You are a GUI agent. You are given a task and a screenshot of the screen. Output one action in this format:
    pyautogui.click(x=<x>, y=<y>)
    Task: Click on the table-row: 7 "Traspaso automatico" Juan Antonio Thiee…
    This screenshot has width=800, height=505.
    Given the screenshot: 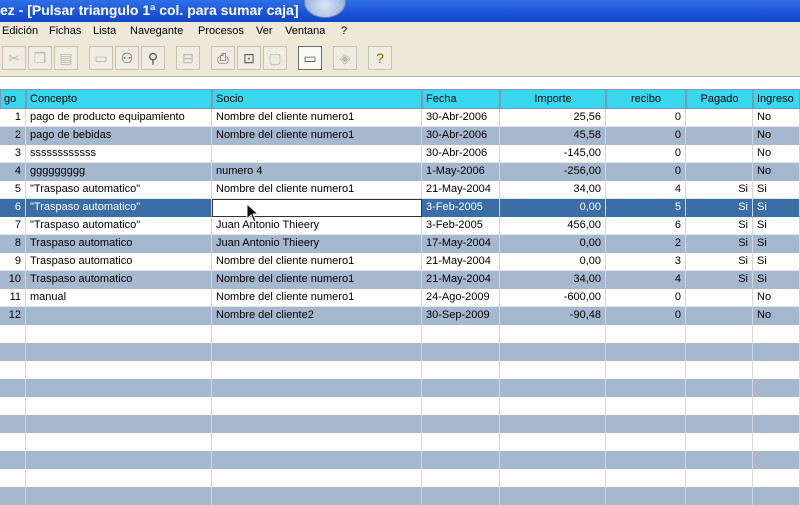 What is the action you would take?
    pyautogui.click(x=400, y=226)
    